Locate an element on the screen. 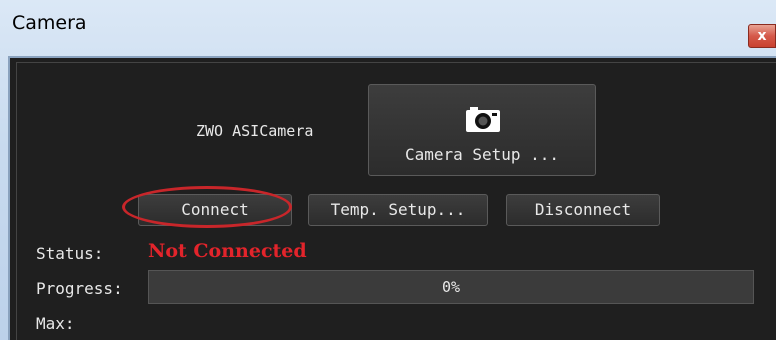  connect-highlight-annotation is located at coordinates (207, 207).